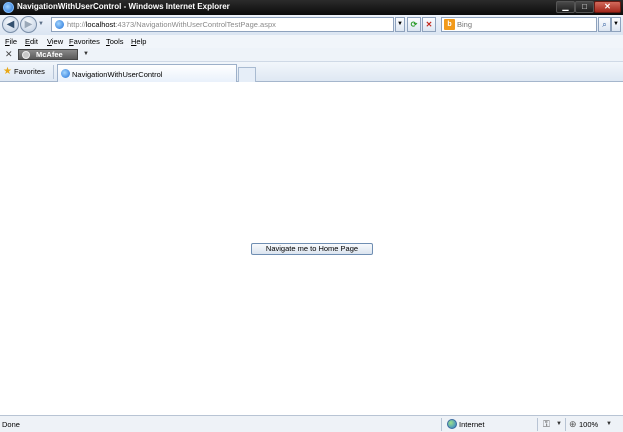 The image size is (623, 432). What do you see at coordinates (616, 24) in the screenshot?
I see `search-options-dropdown-icon: ▼` at bounding box center [616, 24].